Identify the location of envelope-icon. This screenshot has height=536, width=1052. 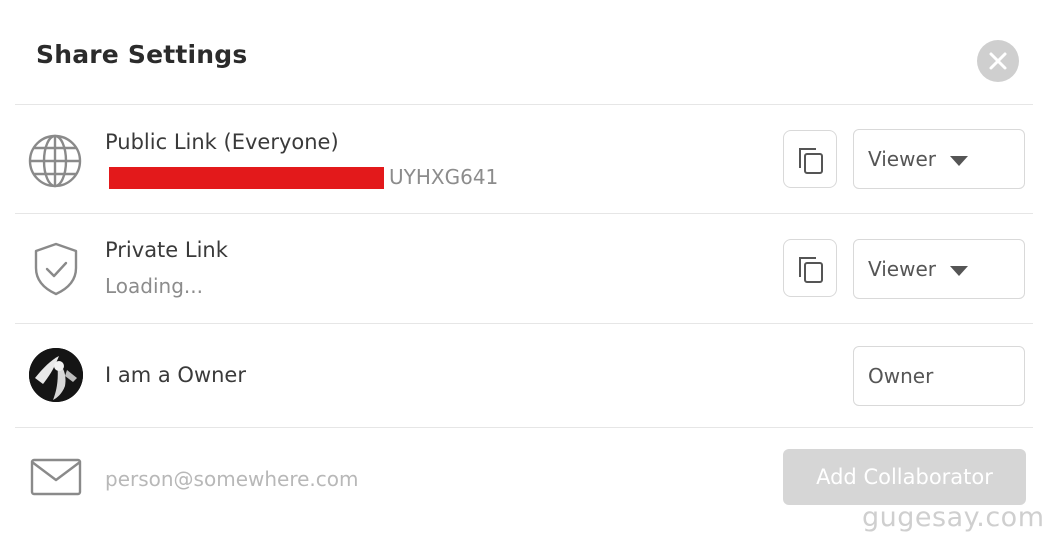
(56, 477).